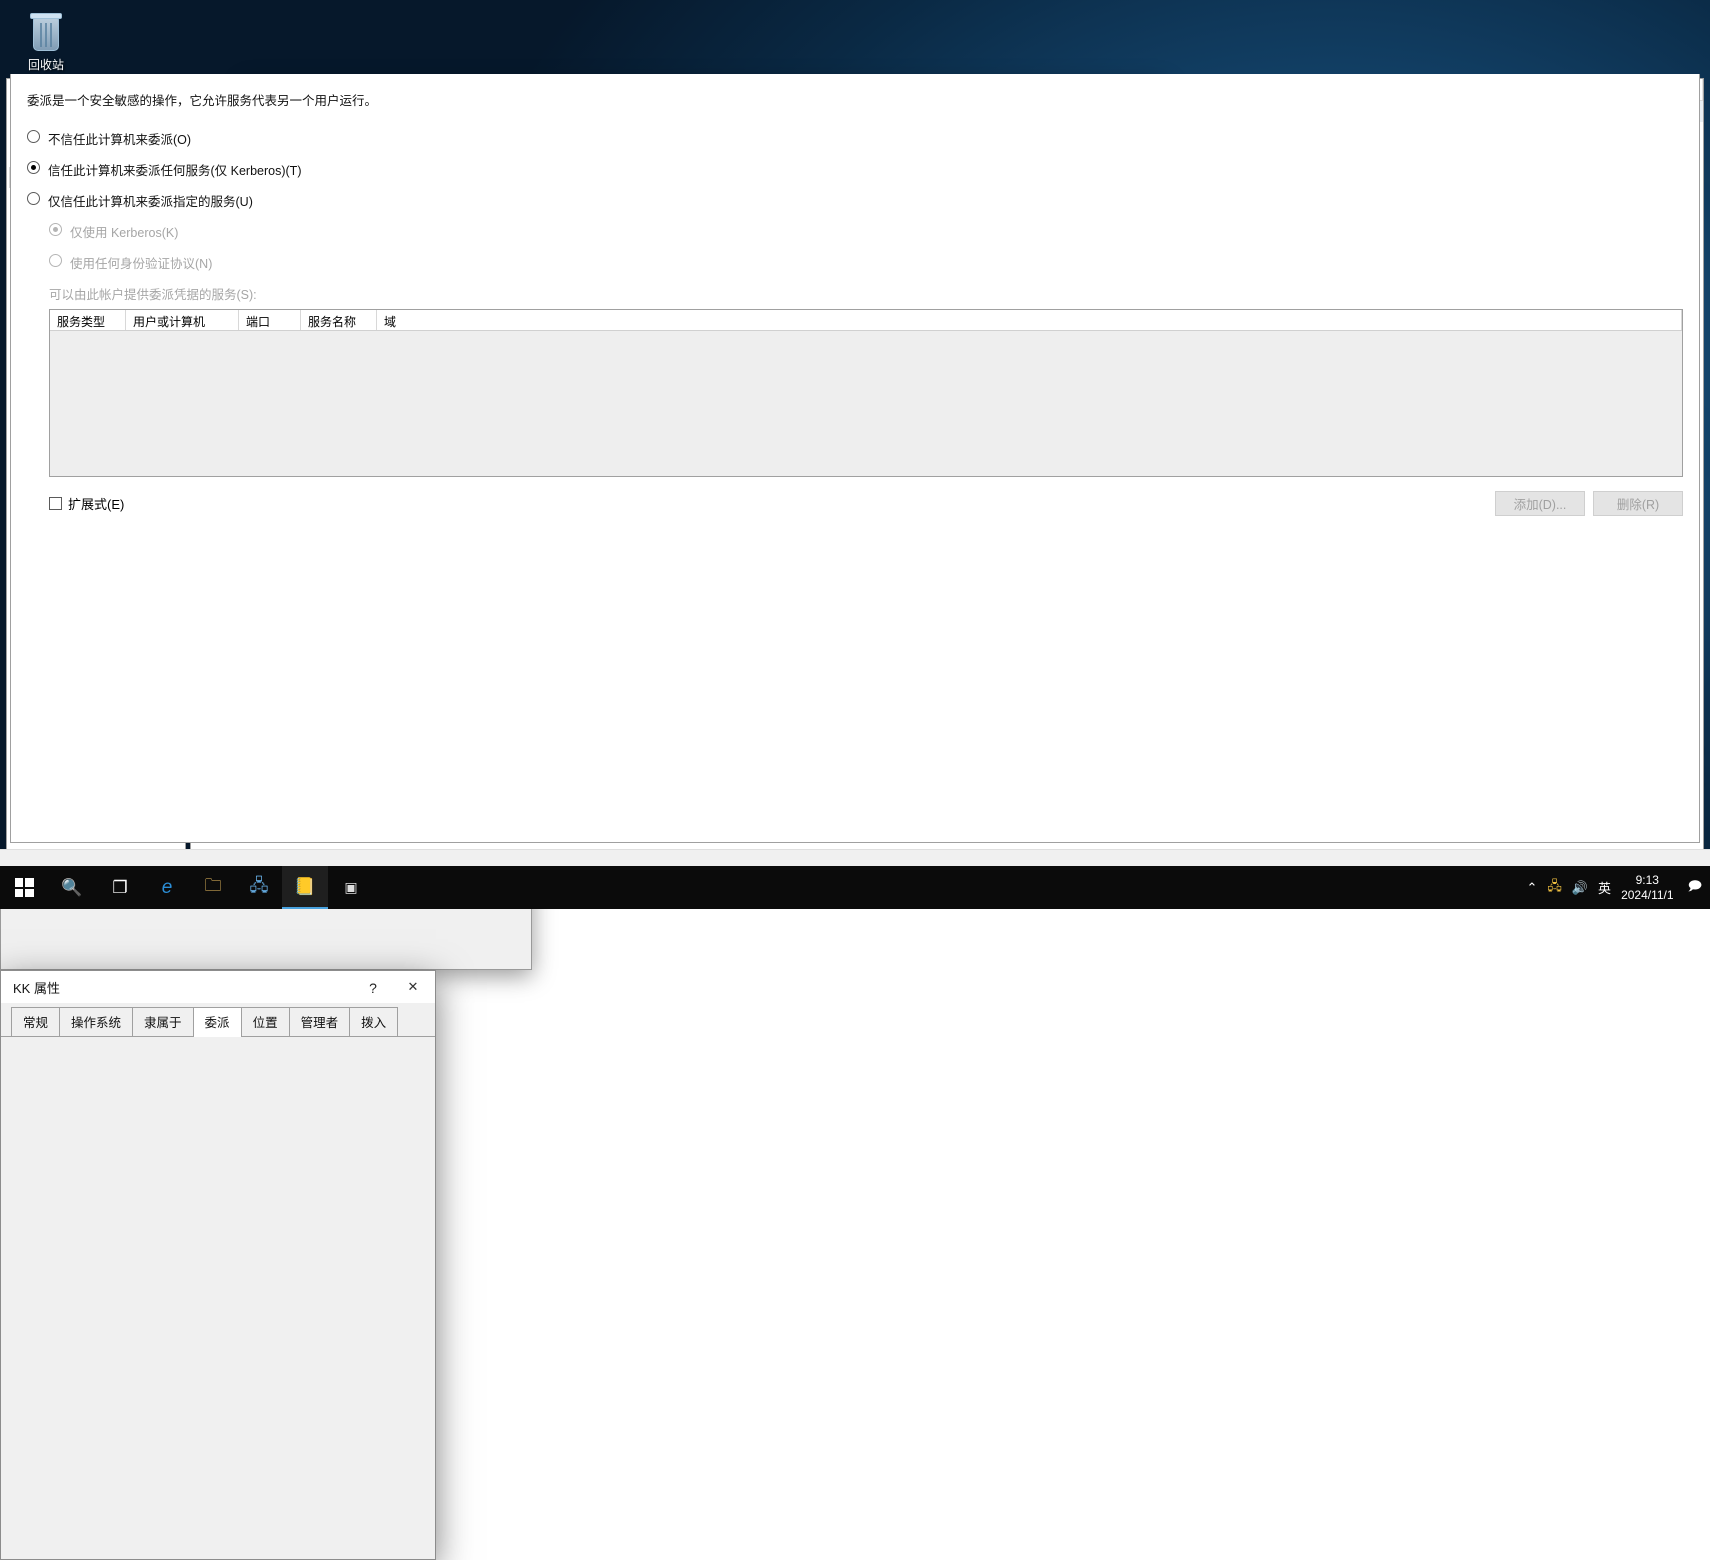  What do you see at coordinates (96, 503) in the screenshot?
I see `expanded-checkbox-label: 扩展式(E)` at bounding box center [96, 503].